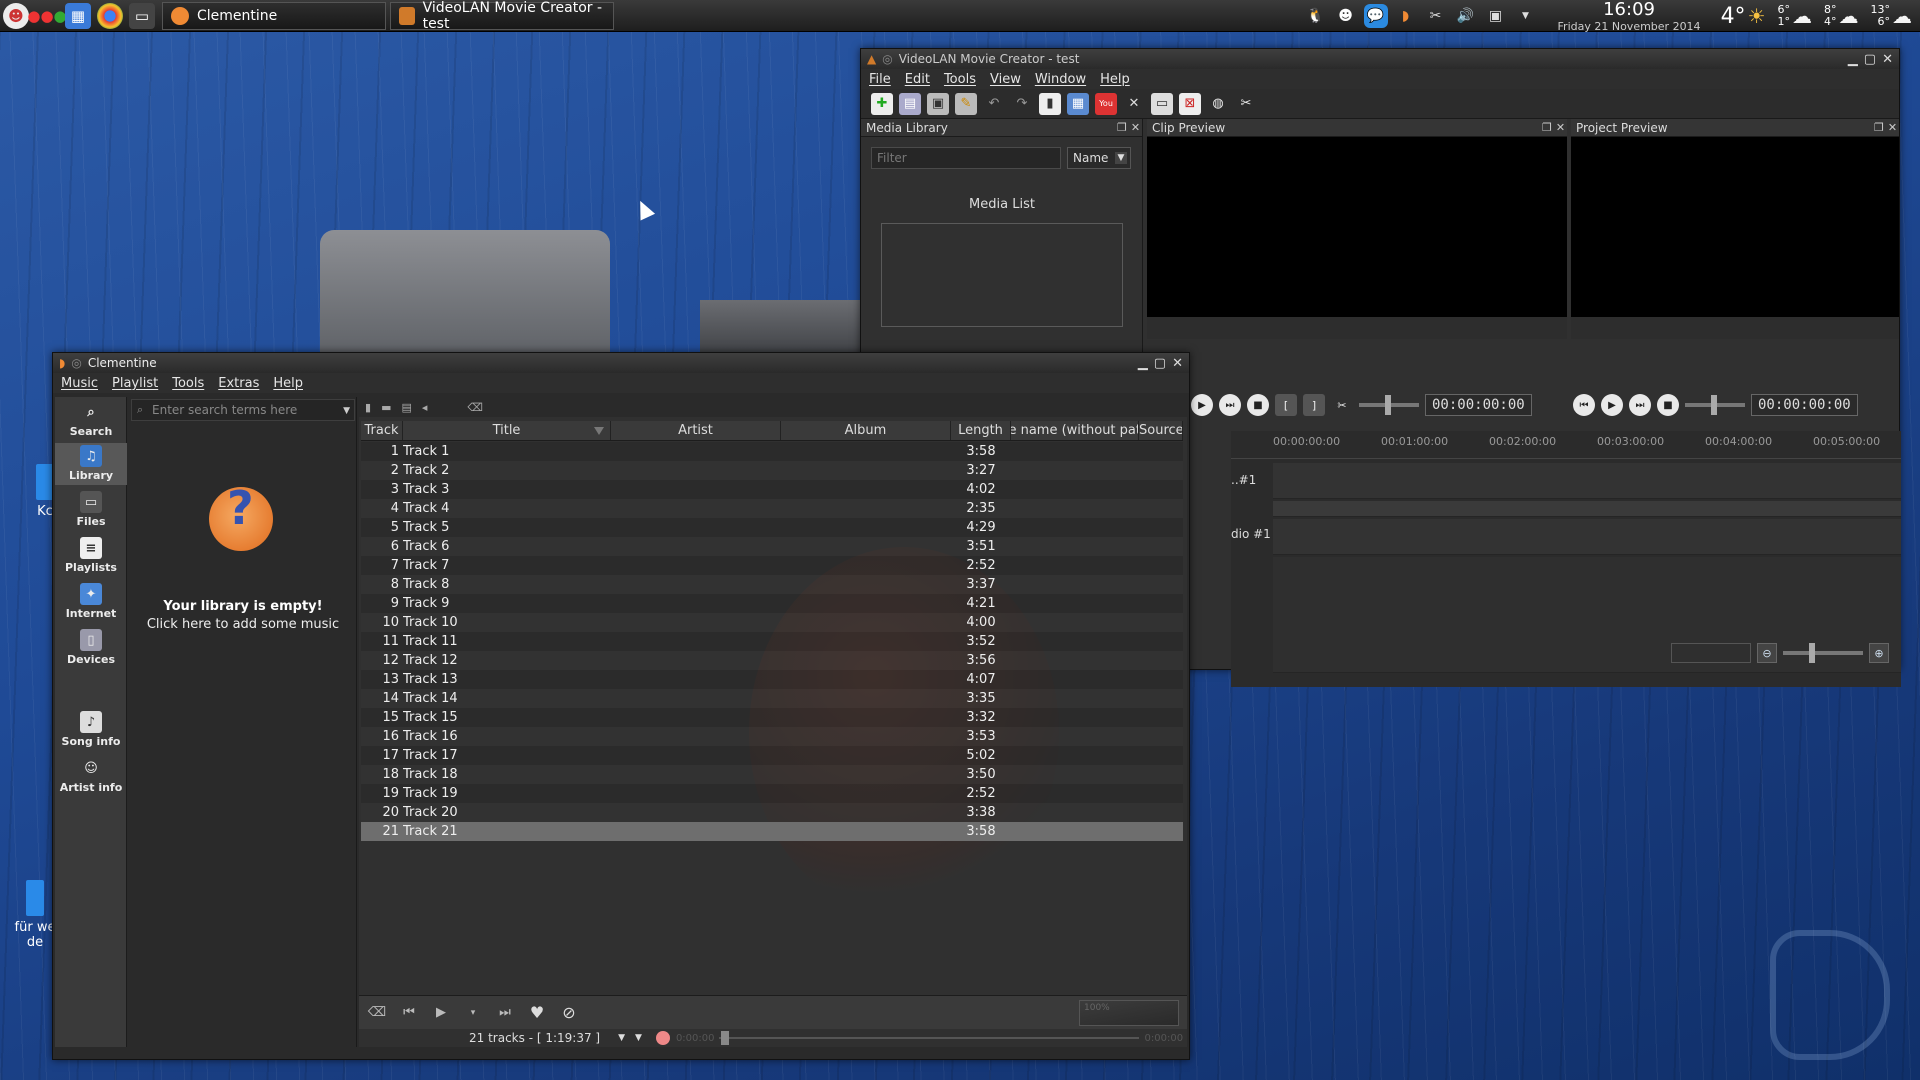 The width and height of the screenshot is (1920, 1080). Describe the element at coordinates (79, 383) in the screenshot. I see `menu-music: Music` at that location.